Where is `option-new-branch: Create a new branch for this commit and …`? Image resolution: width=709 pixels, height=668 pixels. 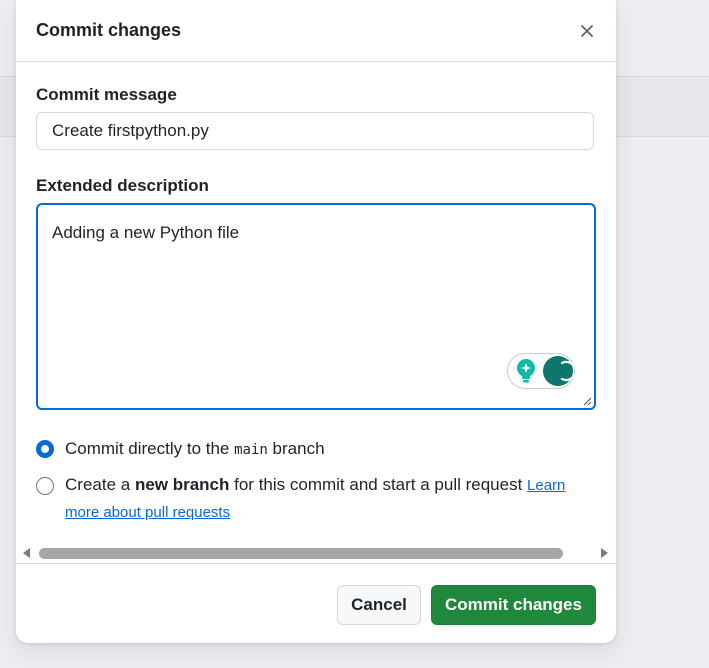
option-new-branch: Create a new branch for this commit and … is located at coordinates (308, 500).